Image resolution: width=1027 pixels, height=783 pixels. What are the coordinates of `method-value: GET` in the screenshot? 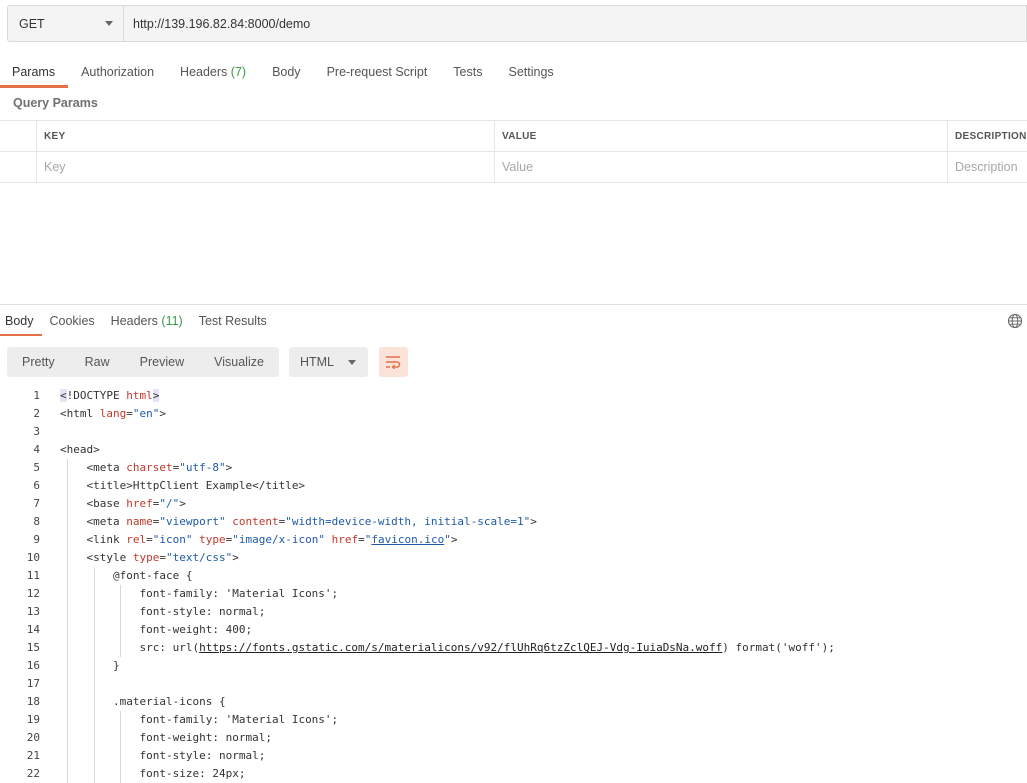 It's located at (32, 23).